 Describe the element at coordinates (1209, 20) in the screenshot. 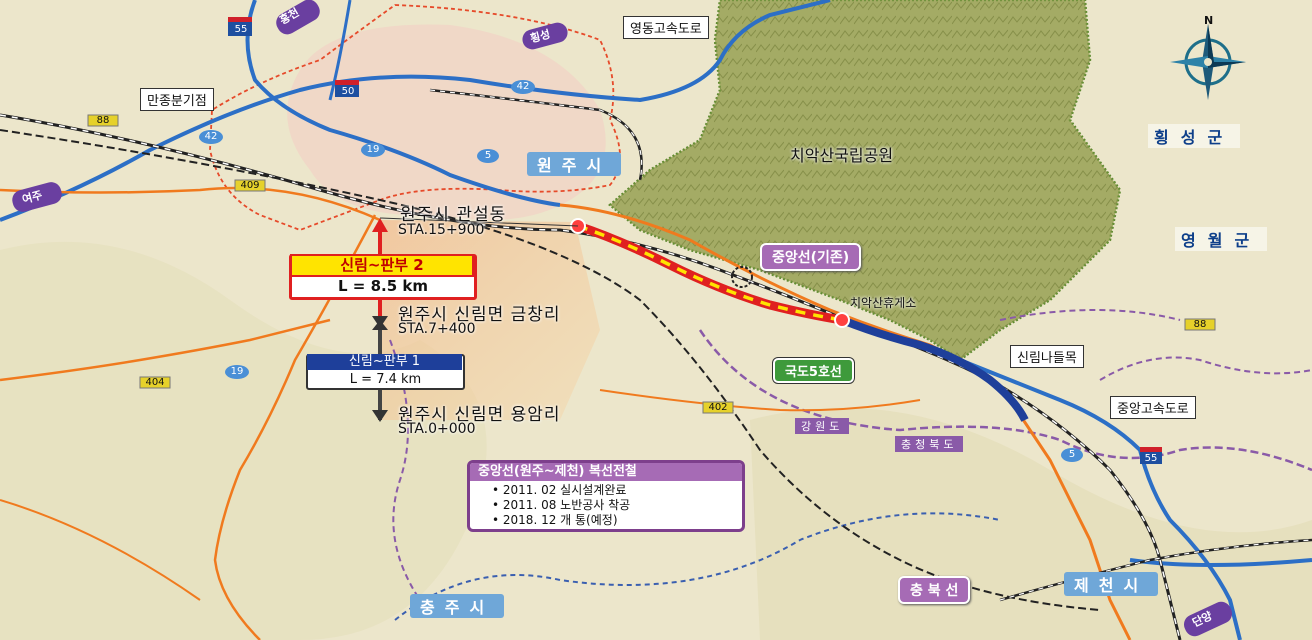

I see `compass-north-label: N` at that location.